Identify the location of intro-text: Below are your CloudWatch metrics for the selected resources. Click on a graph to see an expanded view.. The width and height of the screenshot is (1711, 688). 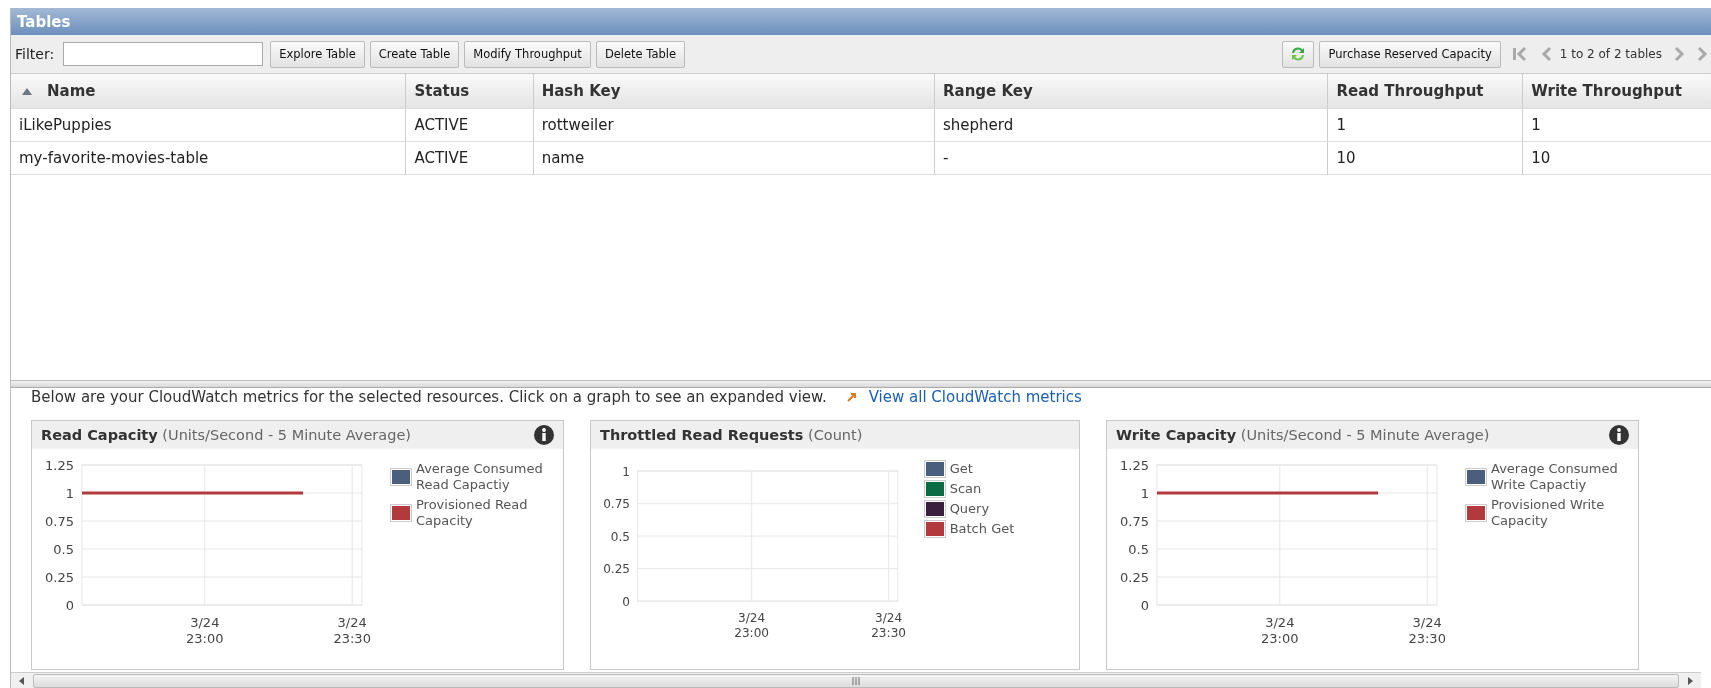
(429, 397).